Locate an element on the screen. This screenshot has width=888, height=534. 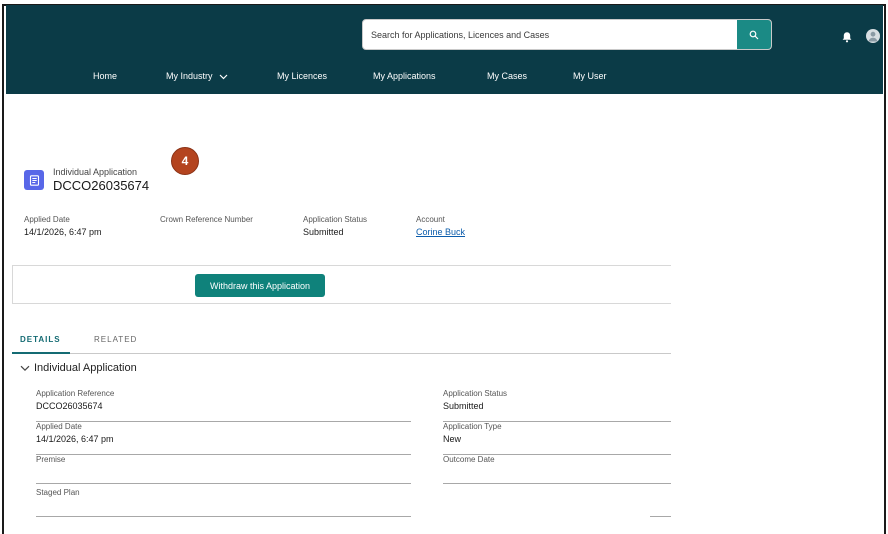
highlight-account: Account Corine Buck is located at coordinates (440, 226).